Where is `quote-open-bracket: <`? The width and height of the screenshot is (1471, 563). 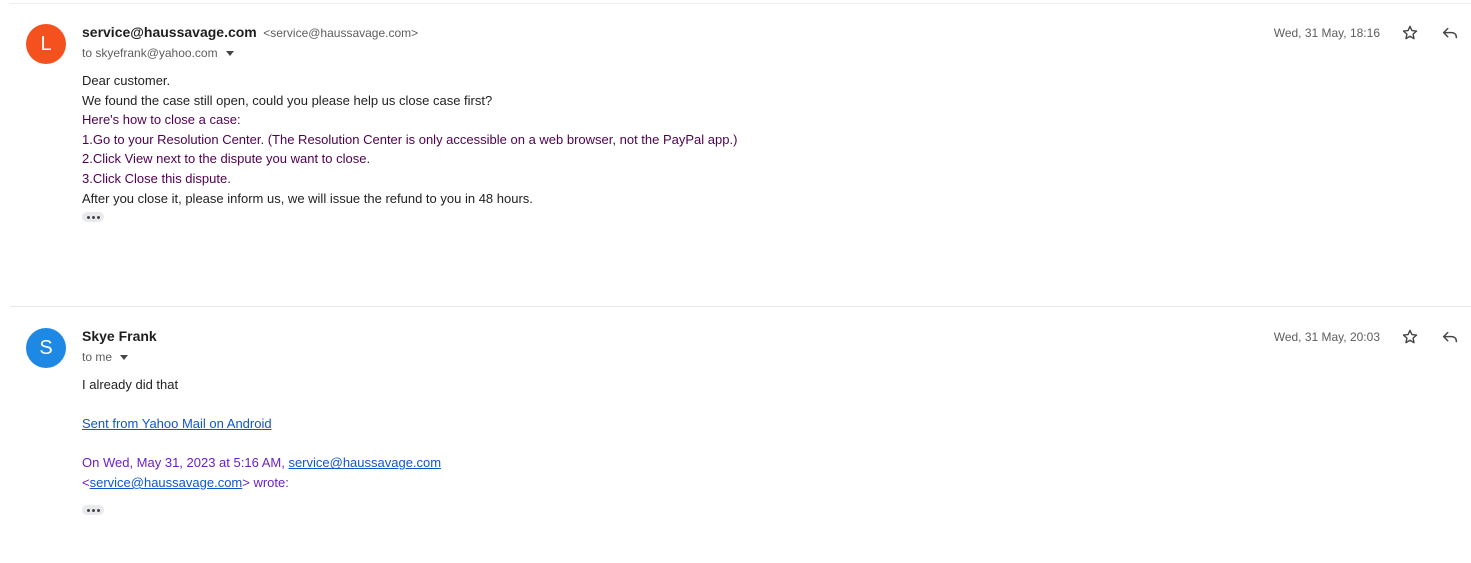 quote-open-bracket: < is located at coordinates (86, 482).